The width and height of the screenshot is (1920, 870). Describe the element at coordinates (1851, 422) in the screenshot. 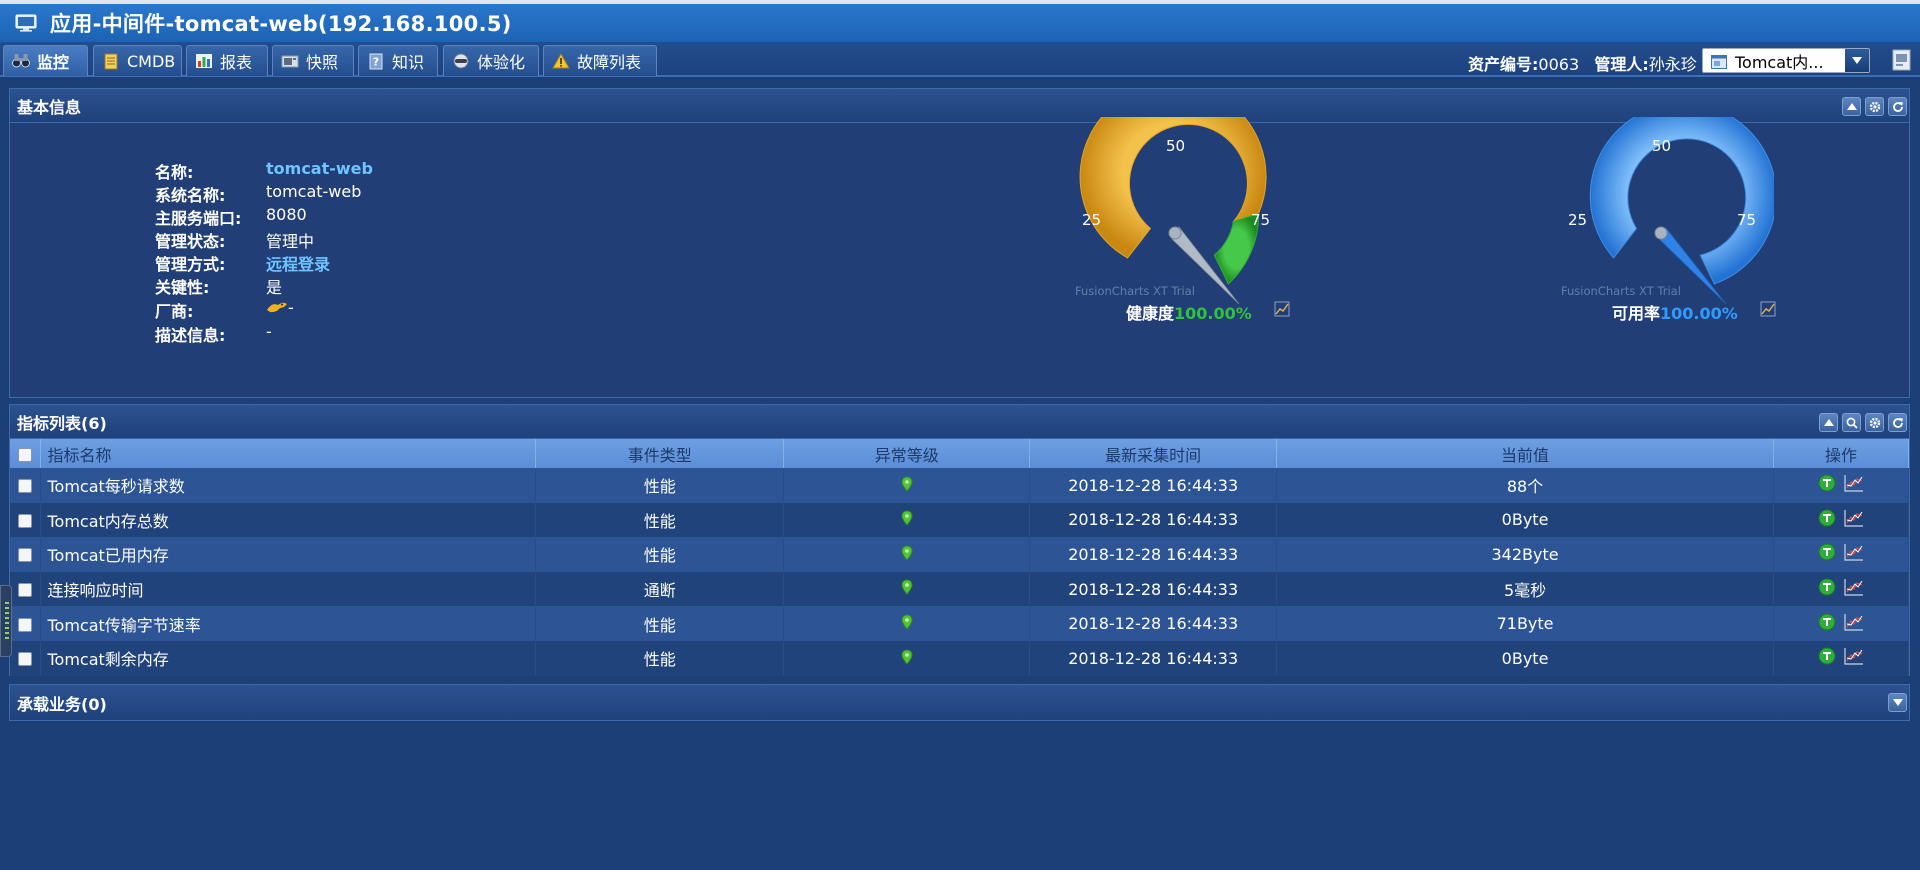

I see `search-icon` at that location.